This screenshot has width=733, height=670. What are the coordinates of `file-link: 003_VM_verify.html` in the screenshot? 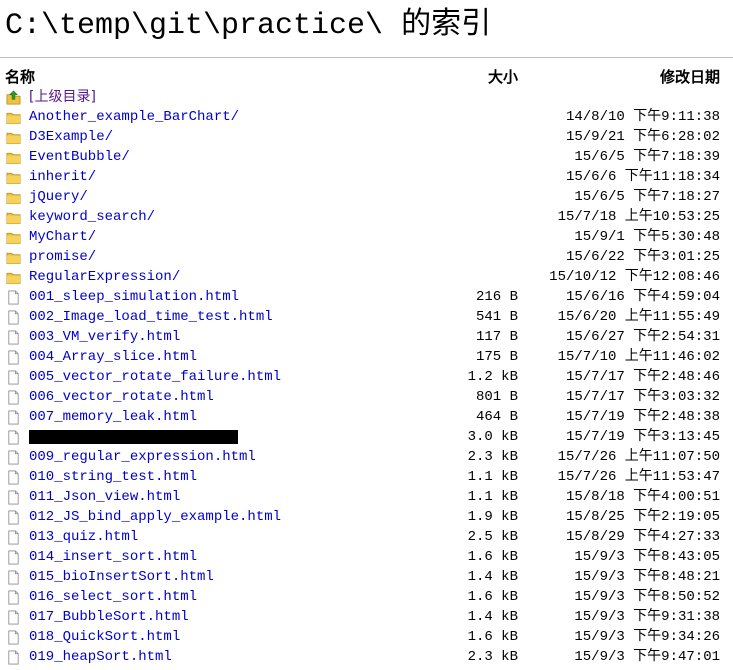 It's located at (104, 337).